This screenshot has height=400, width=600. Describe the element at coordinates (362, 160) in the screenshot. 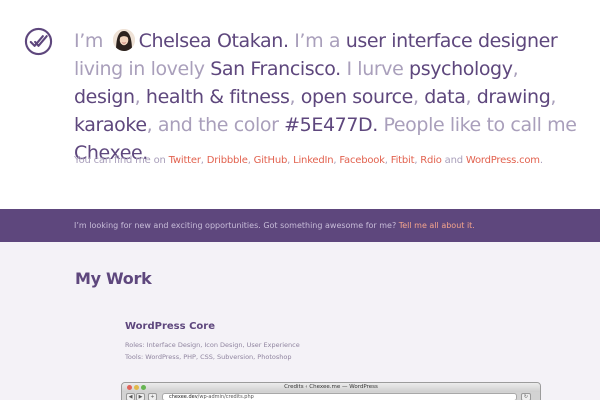

I see `social-link-facebook: Facebook` at that location.